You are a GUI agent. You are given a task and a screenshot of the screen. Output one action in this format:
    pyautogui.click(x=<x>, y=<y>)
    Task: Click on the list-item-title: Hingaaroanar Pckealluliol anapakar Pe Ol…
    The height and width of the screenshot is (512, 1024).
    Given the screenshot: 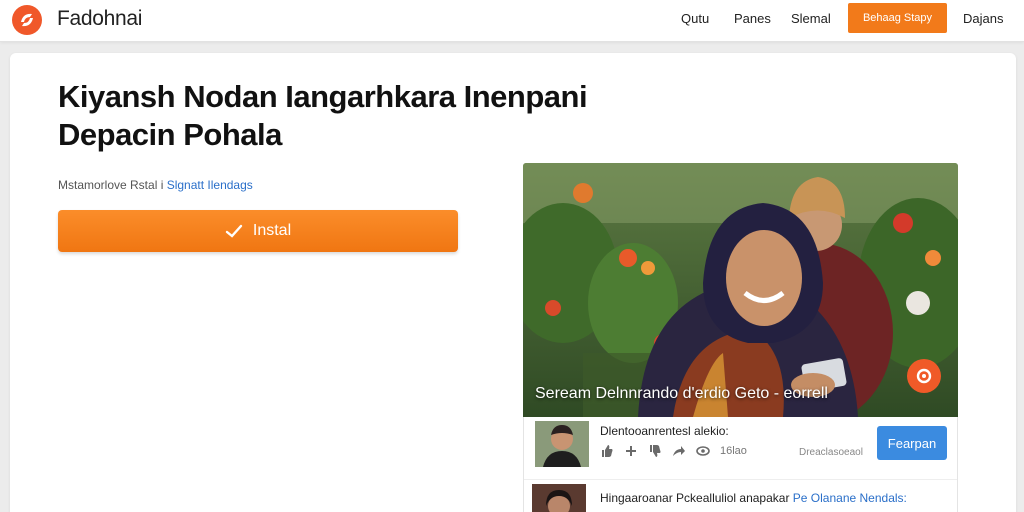 What is the action you would take?
    pyautogui.click(x=753, y=498)
    